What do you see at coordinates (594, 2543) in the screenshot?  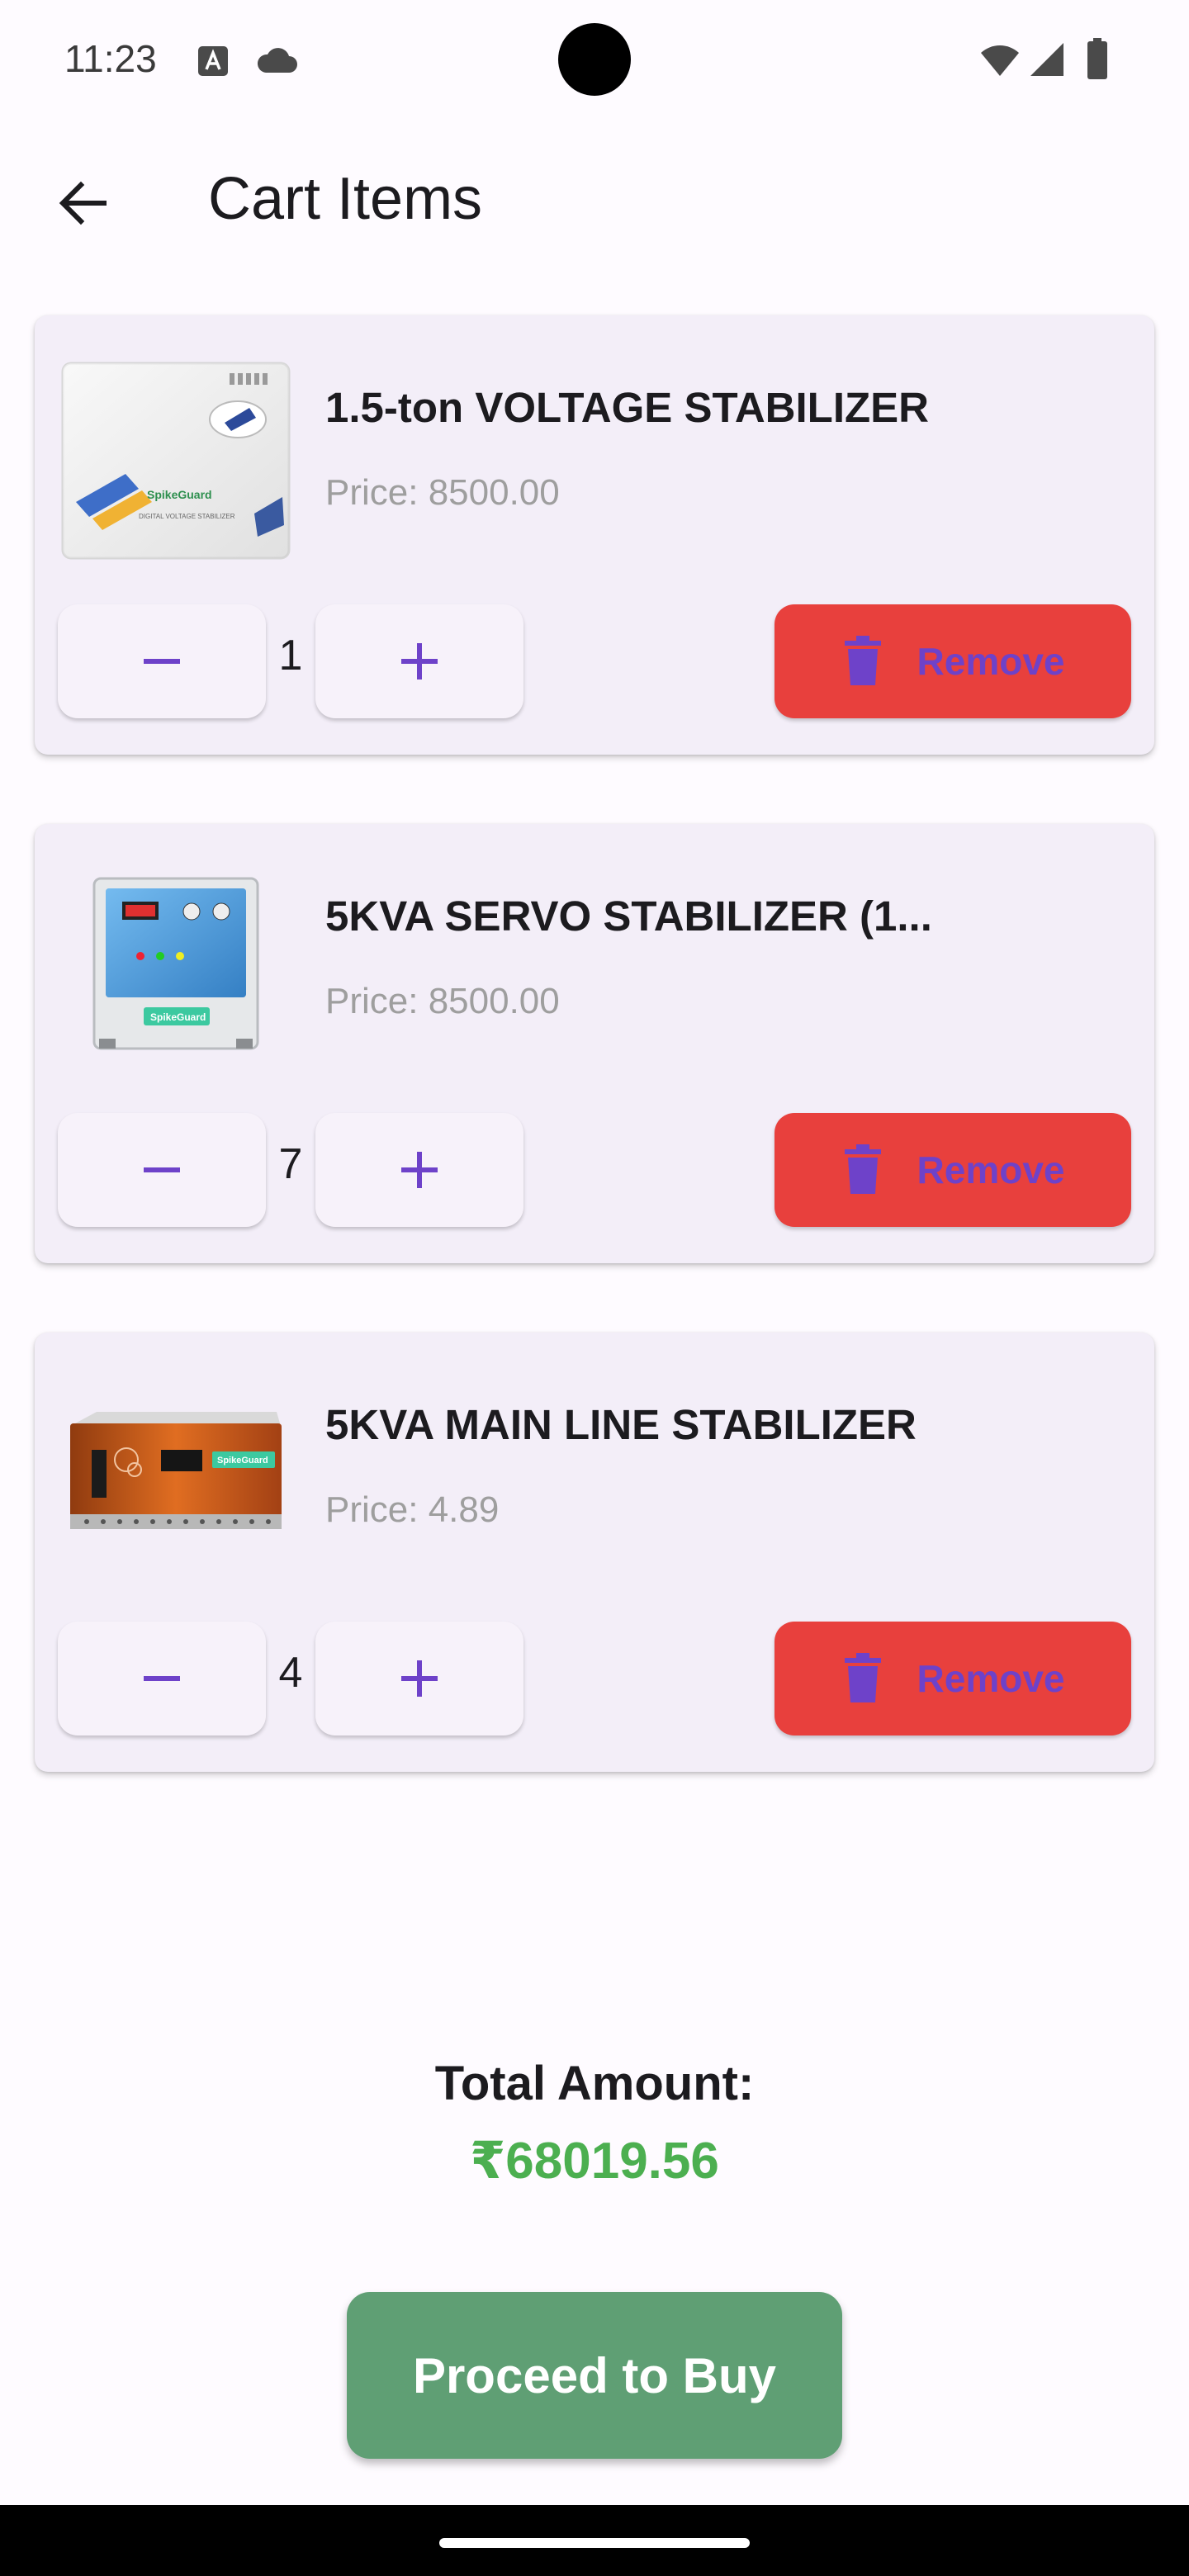 I see `home-gesture-handle` at bounding box center [594, 2543].